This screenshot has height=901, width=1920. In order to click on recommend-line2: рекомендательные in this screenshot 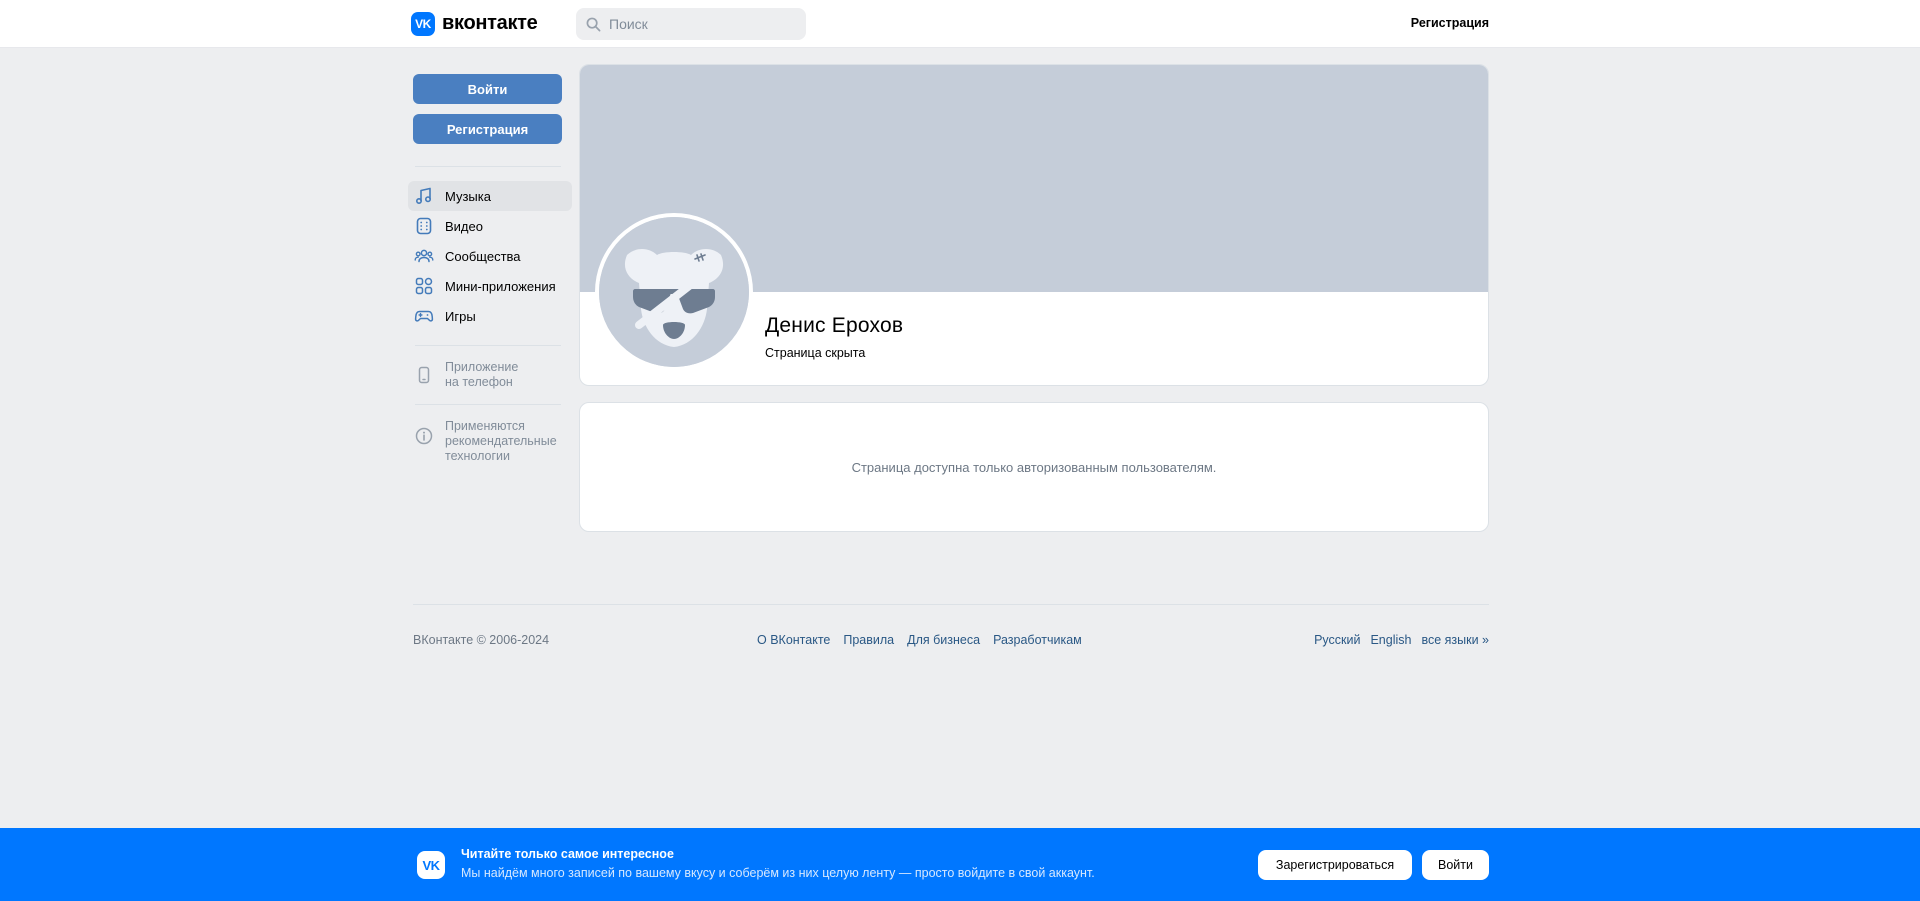, I will do `click(501, 441)`.